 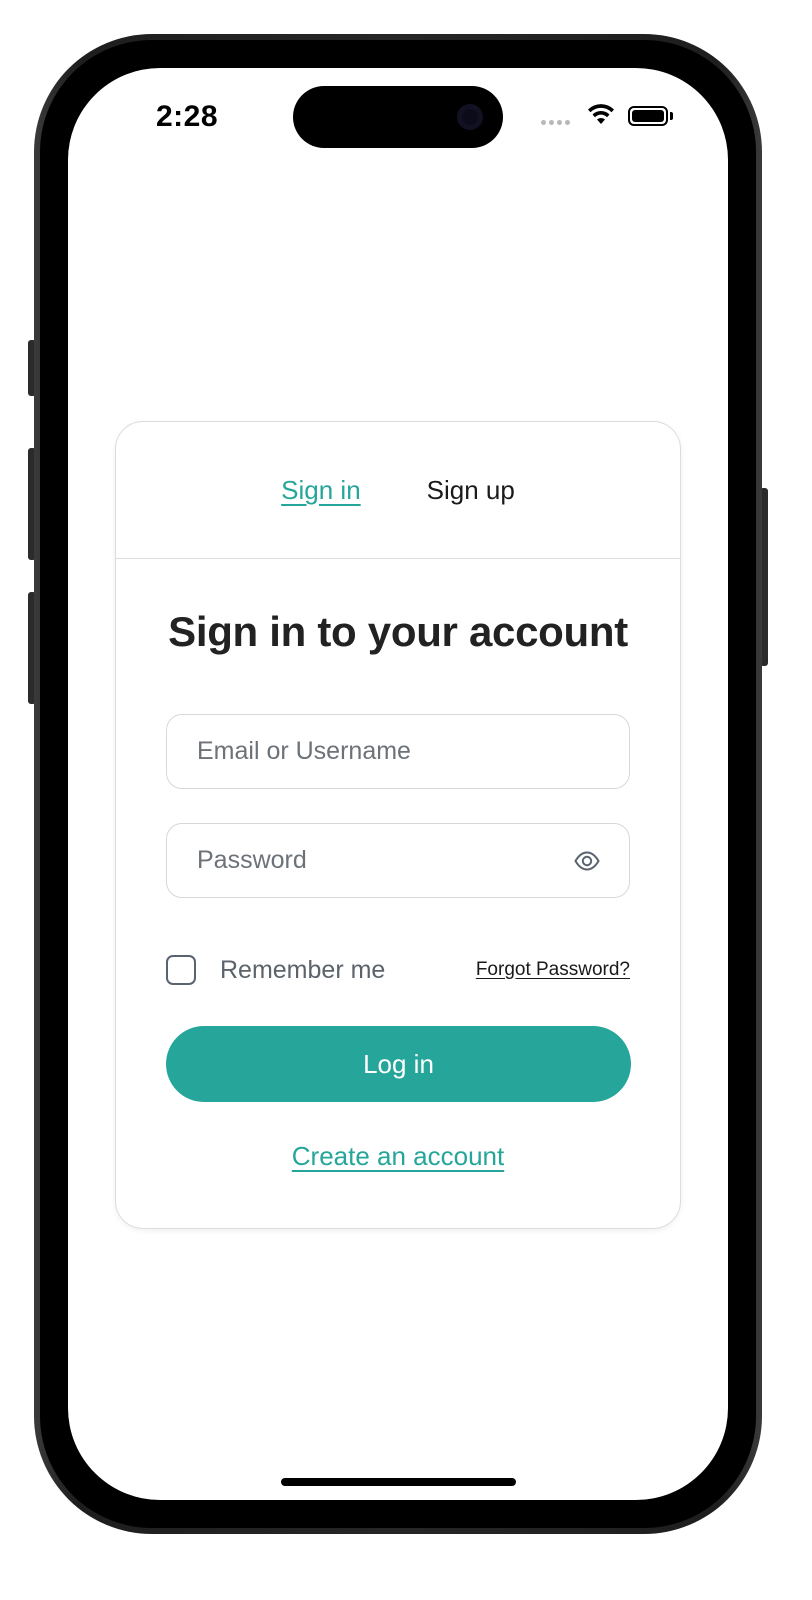 What do you see at coordinates (398, 1156) in the screenshot?
I see `create-account-link: Create an account` at bounding box center [398, 1156].